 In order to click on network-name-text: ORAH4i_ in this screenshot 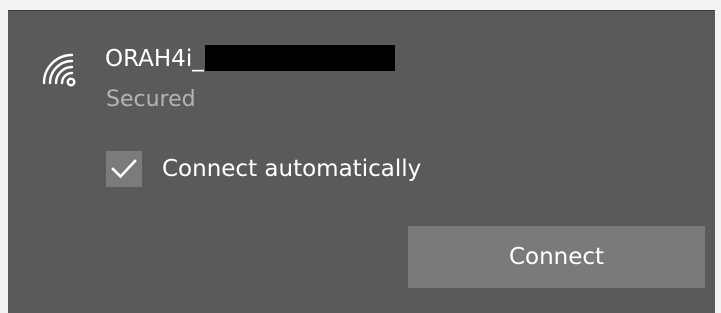, I will do `click(154, 59)`.